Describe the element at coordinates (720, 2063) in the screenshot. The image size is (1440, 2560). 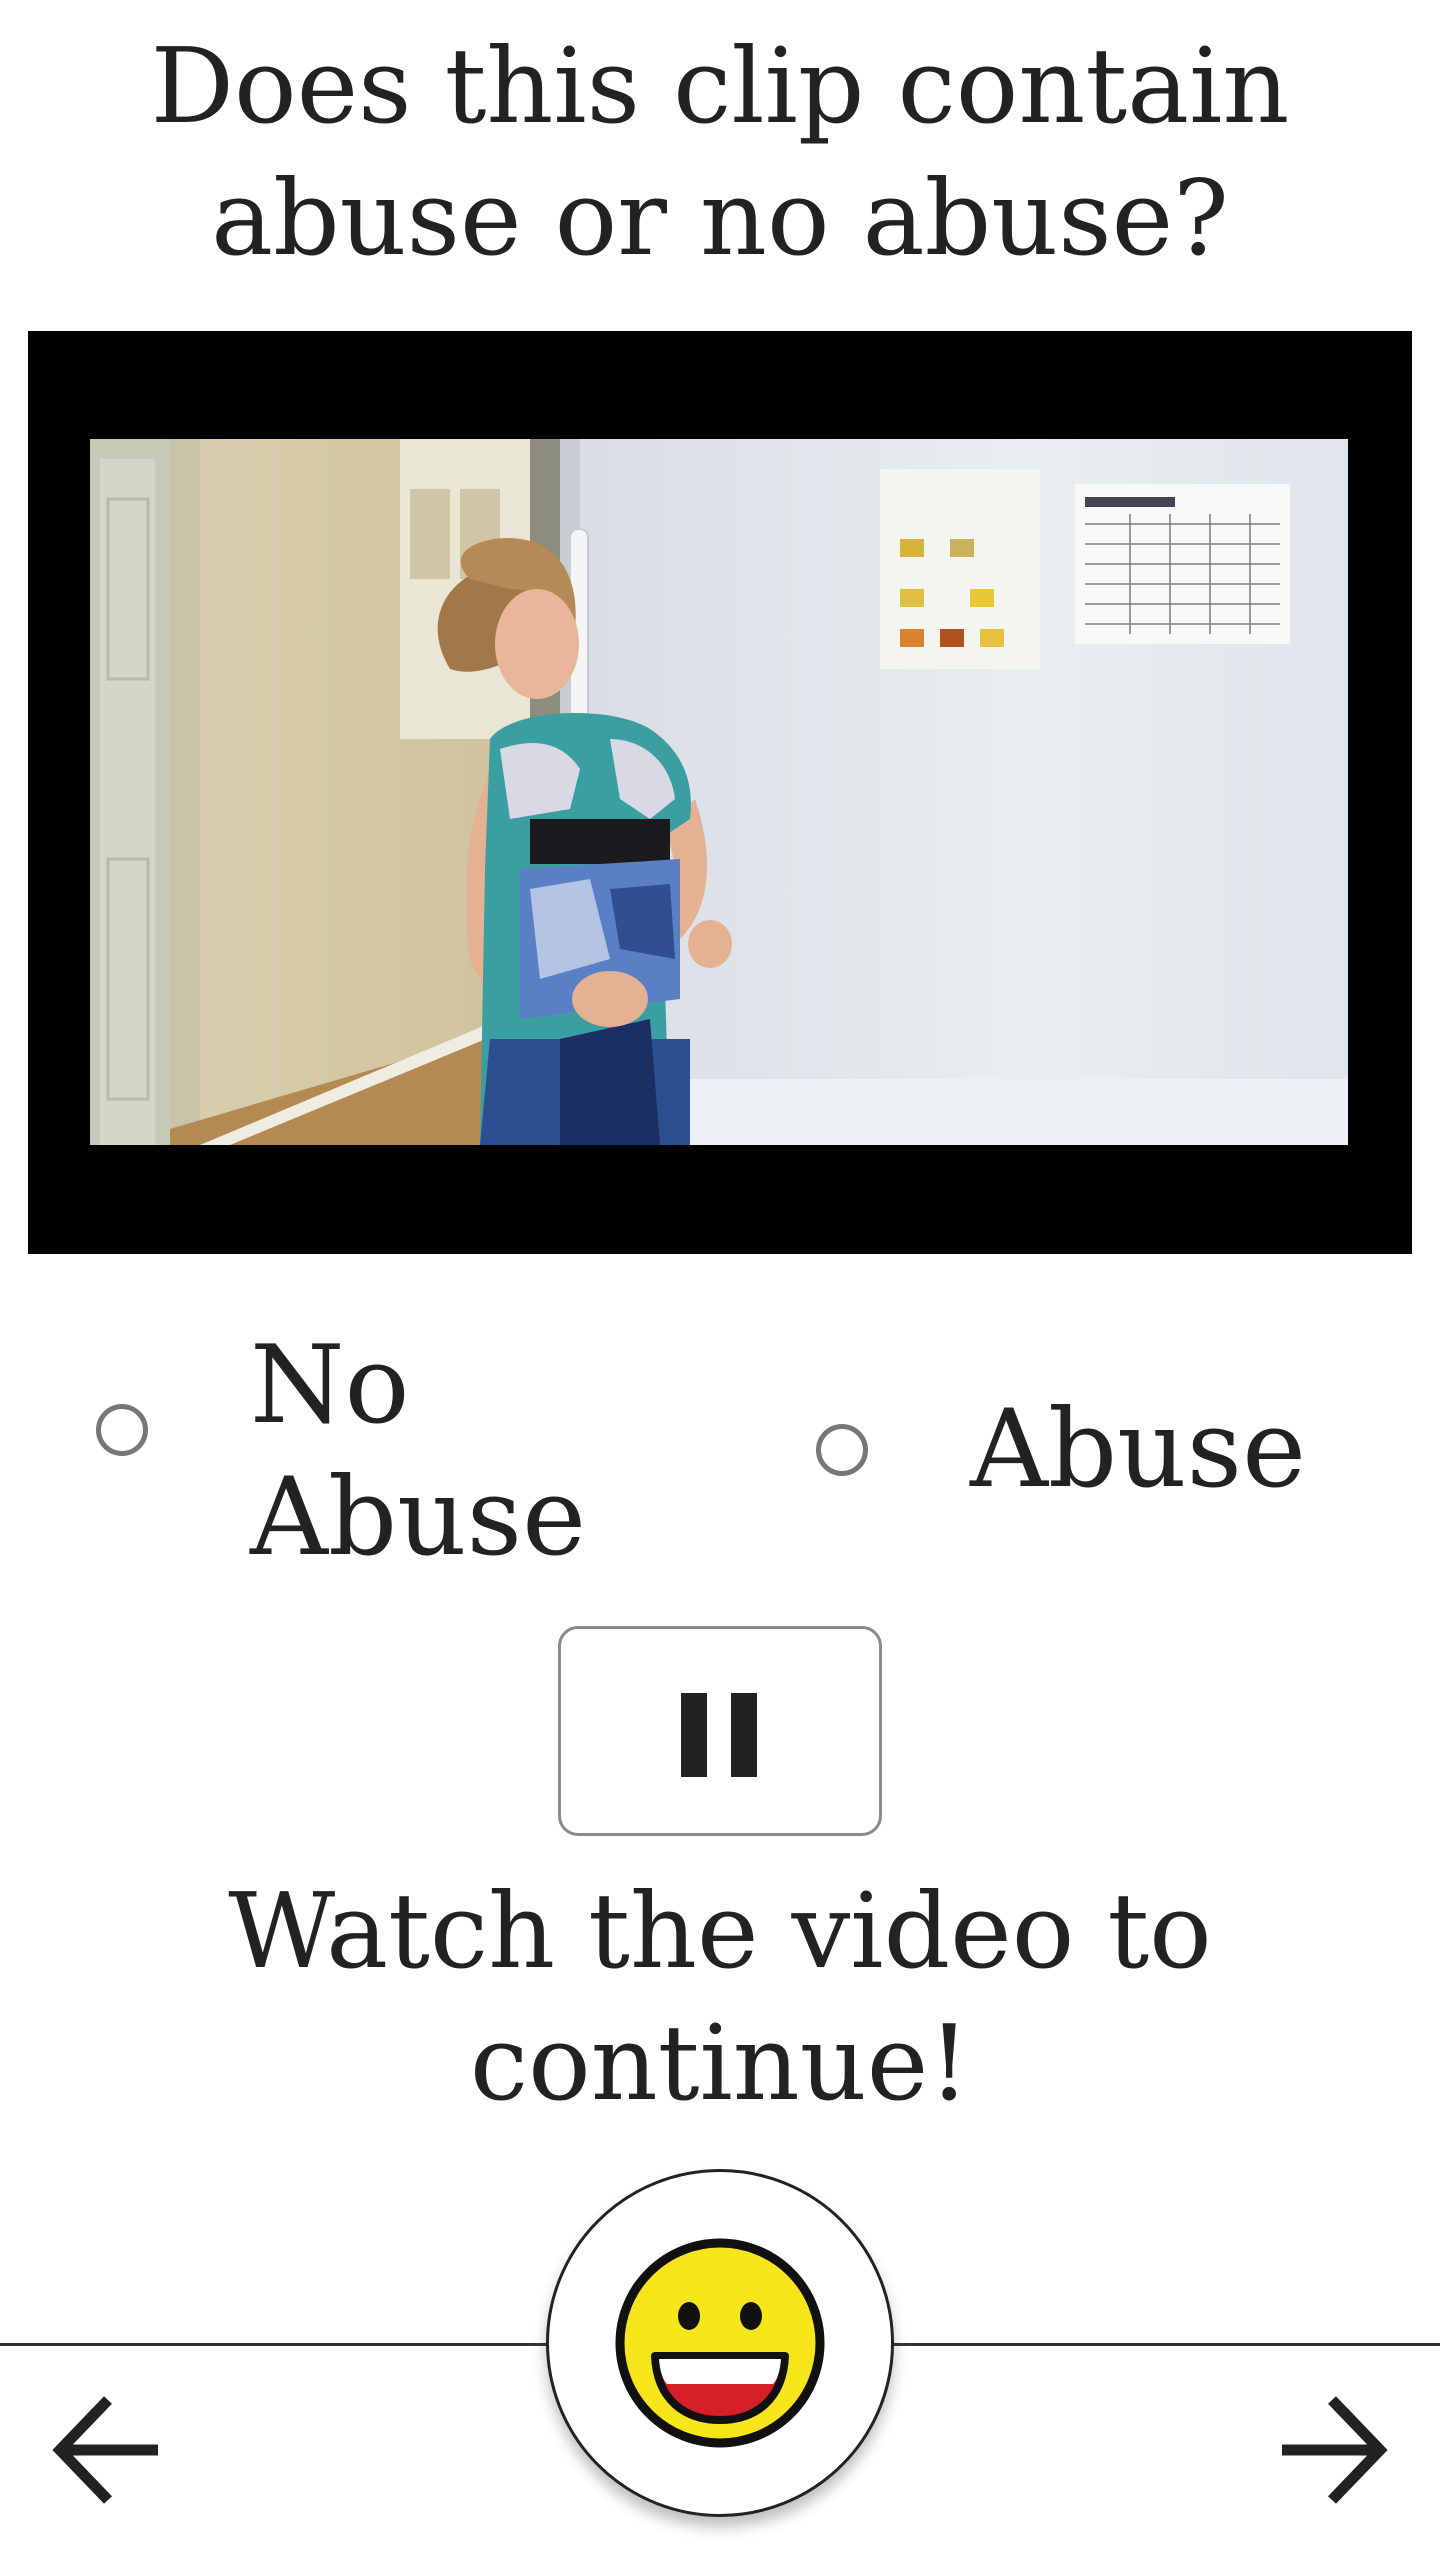
I see `message-line-2: continue!` at that location.